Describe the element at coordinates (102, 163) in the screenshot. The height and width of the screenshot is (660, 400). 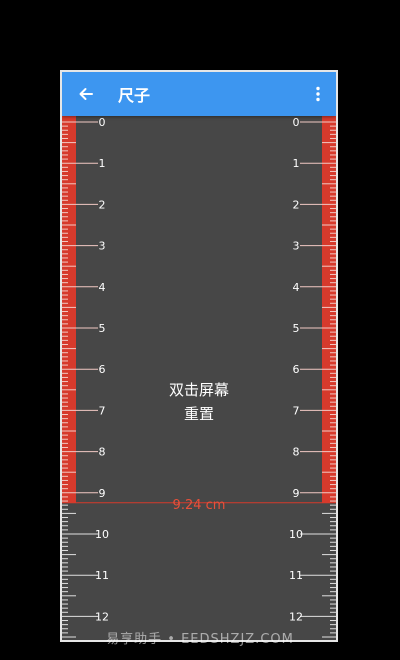
I see `tick-label-left: 1` at that location.